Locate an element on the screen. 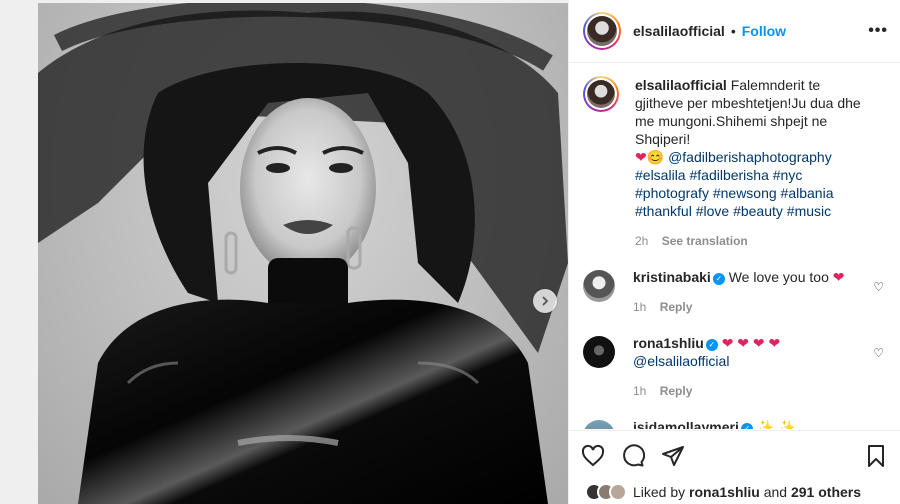  liked-by-user: rona1shliu is located at coordinates (724, 492).